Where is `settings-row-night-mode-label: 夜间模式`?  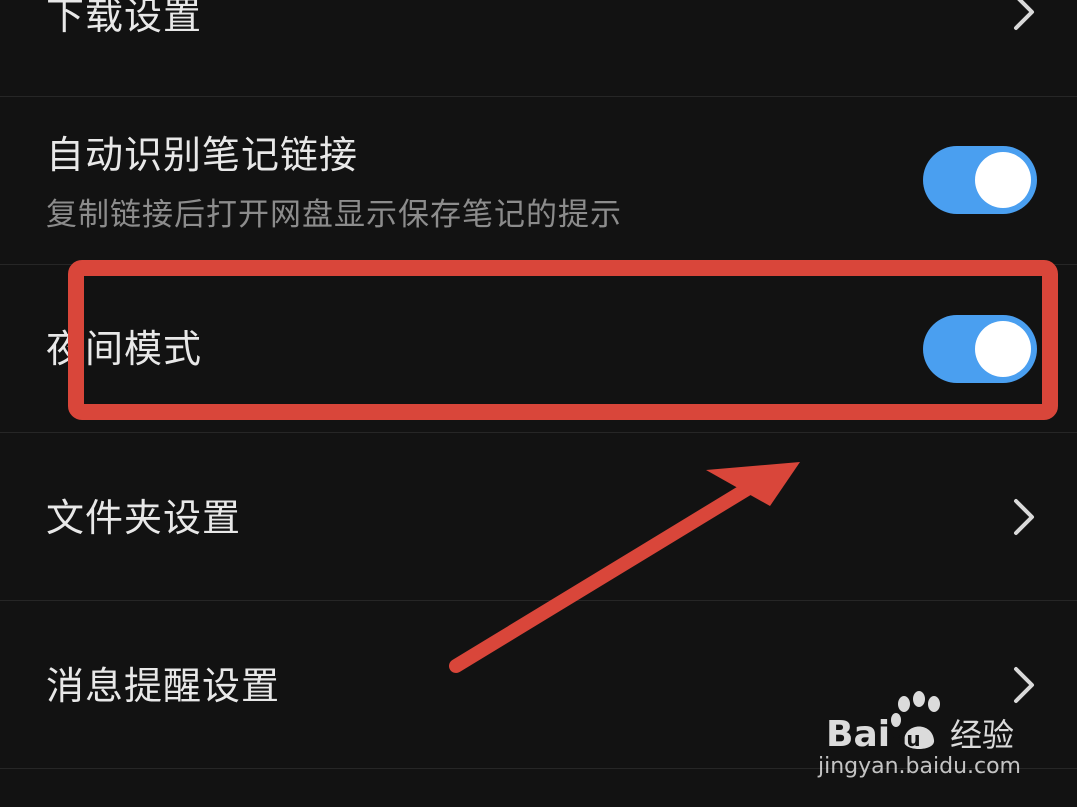 settings-row-night-mode-label: 夜间模式 is located at coordinates (124, 349).